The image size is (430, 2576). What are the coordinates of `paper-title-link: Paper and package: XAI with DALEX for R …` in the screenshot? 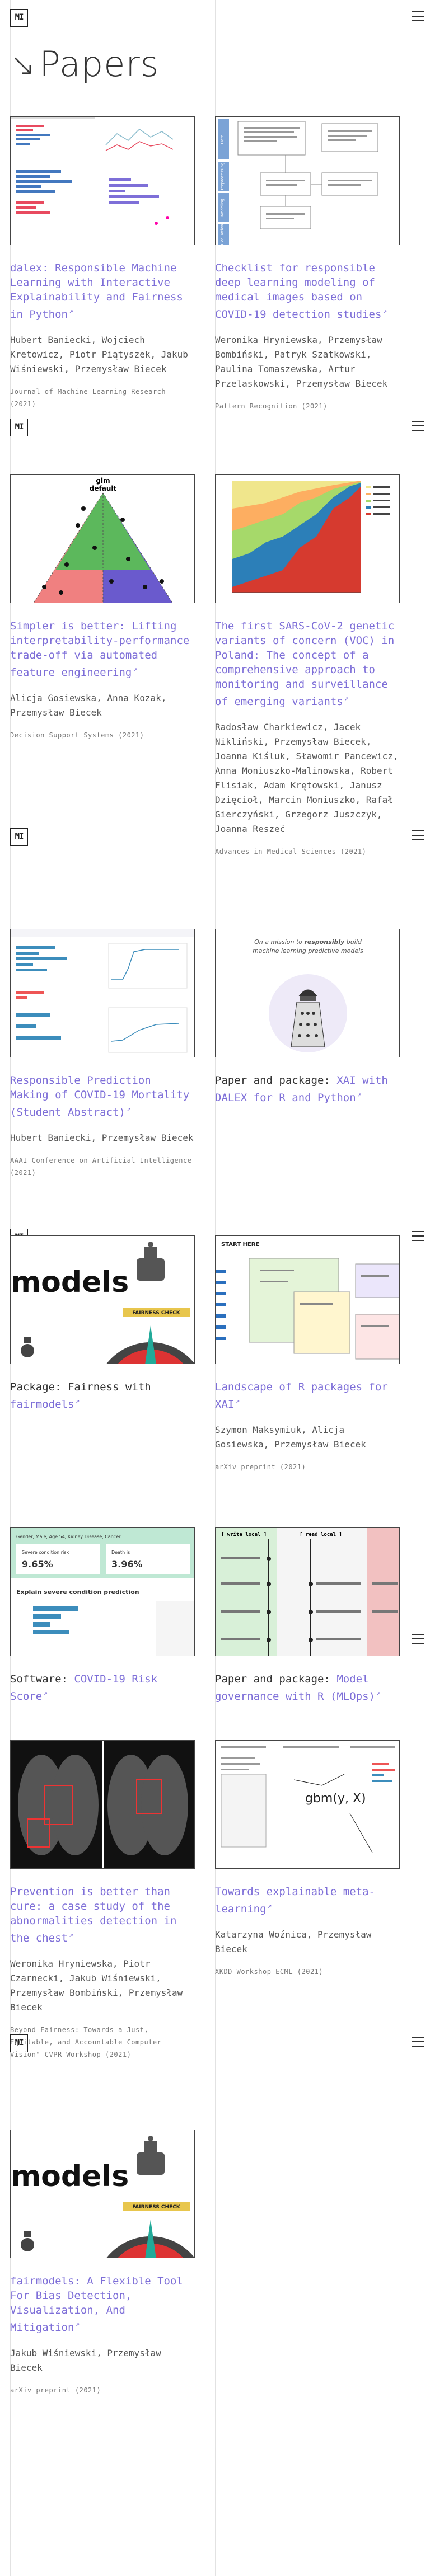 It's located at (307, 1089).